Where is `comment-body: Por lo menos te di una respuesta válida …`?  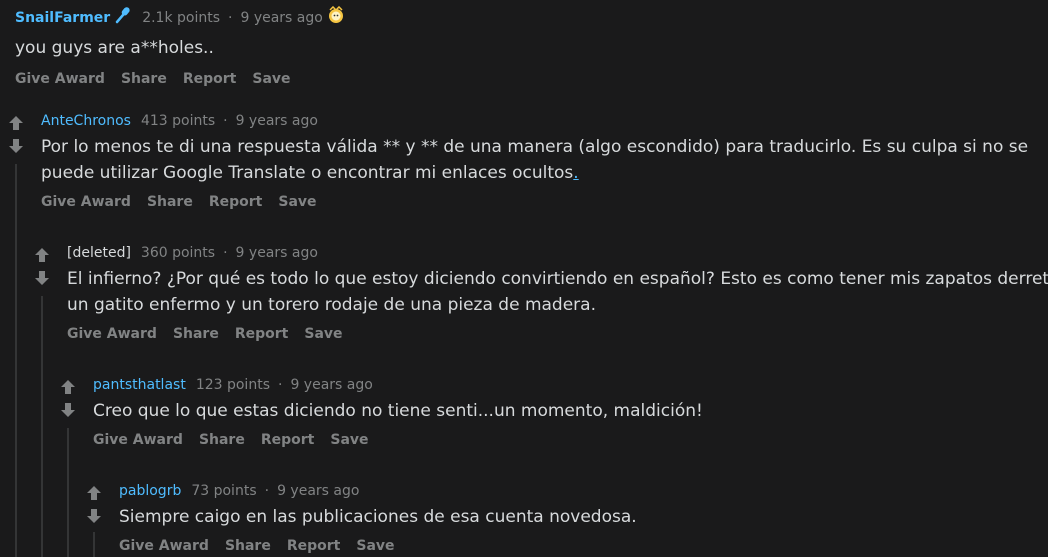 comment-body: Por lo menos te di una respuesta válida … is located at coordinates (534, 160).